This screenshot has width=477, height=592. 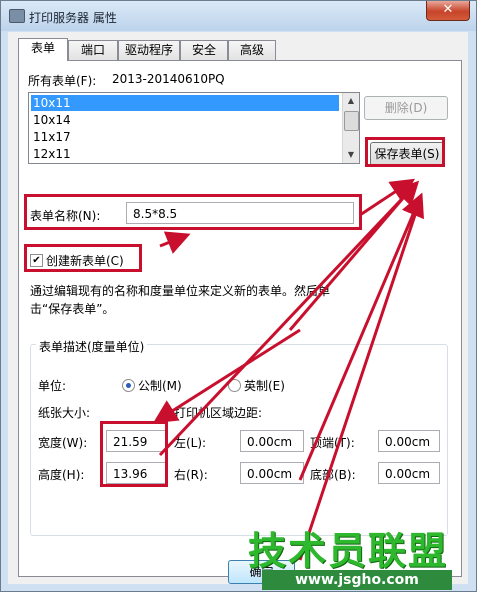 What do you see at coordinates (361, 336) in the screenshot?
I see `arrow-from-ok-to-save` at bounding box center [361, 336].